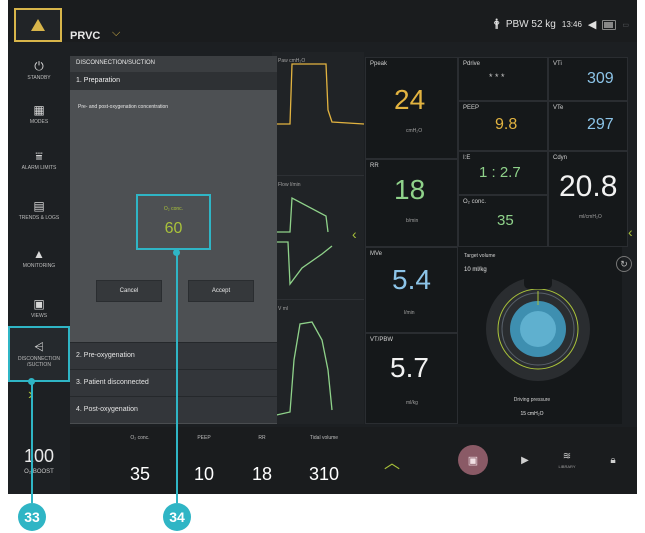 The height and width of the screenshot is (533, 645). What do you see at coordinates (374, 166) in the screenshot?
I see `rr-label: RR` at bounding box center [374, 166].